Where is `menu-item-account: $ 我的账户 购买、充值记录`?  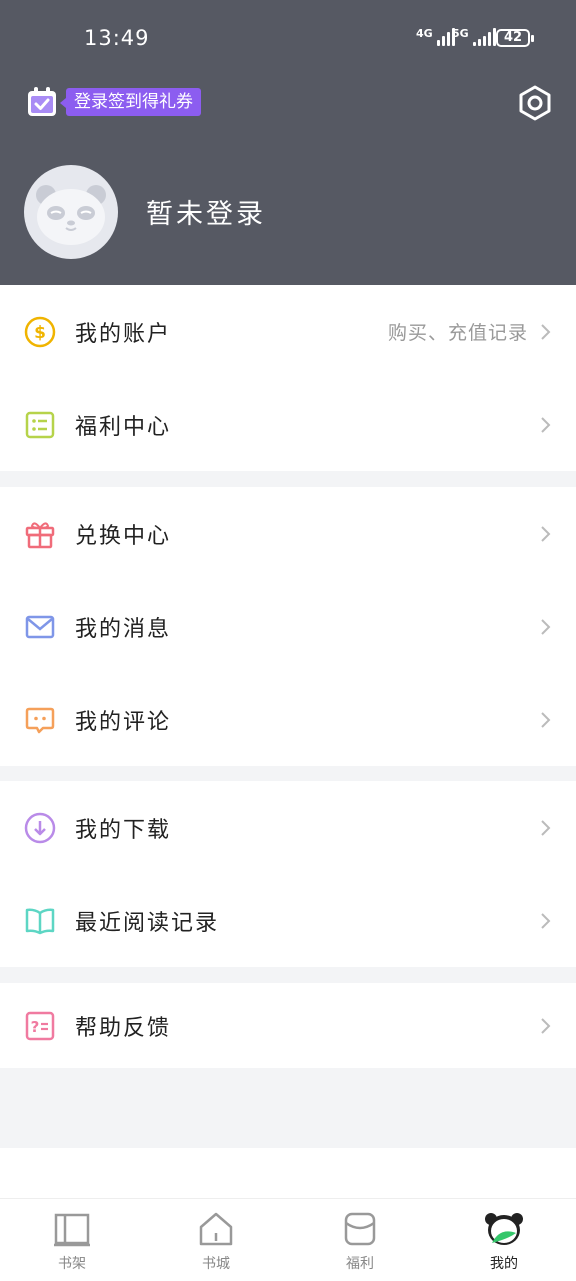
menu-item-account: $ 我的账户 购买、充值记录 is located at coordinates (288, 331).